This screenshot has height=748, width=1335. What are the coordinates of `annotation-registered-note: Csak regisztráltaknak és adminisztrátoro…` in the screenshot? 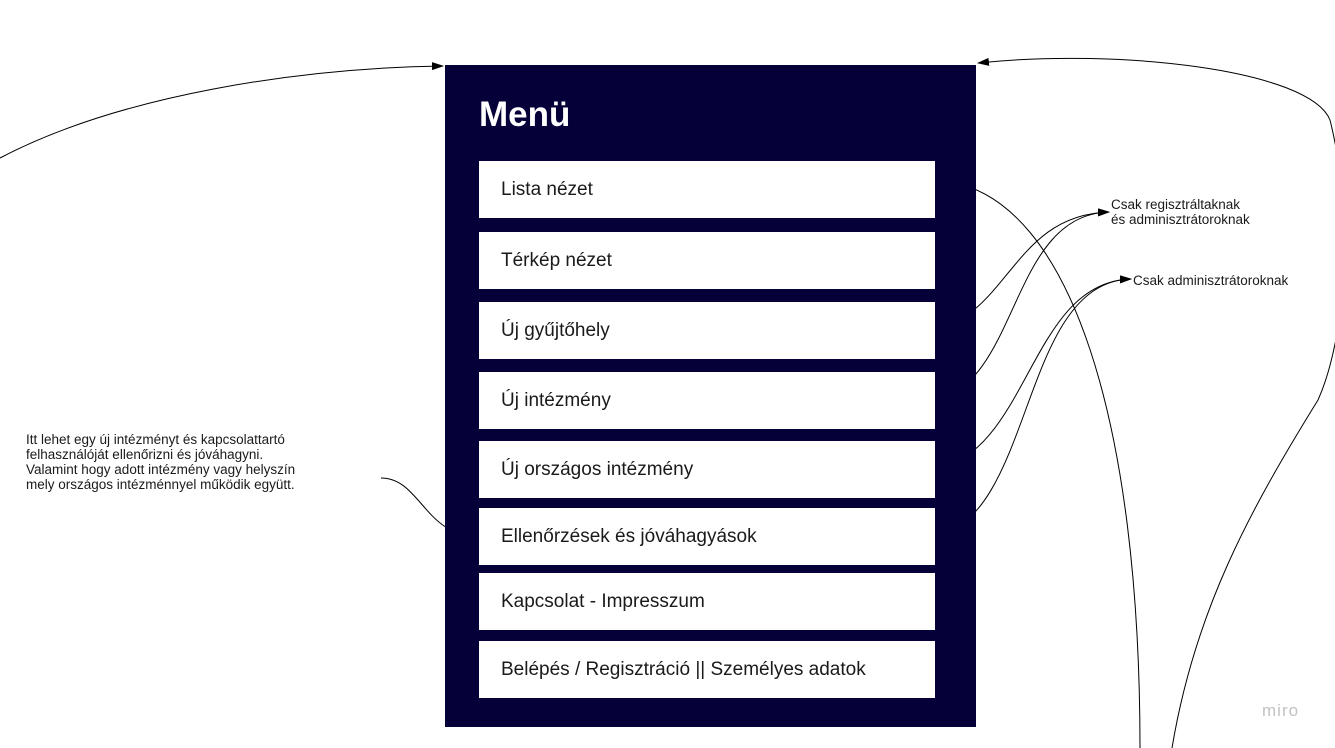 It's located at (1180, 212).